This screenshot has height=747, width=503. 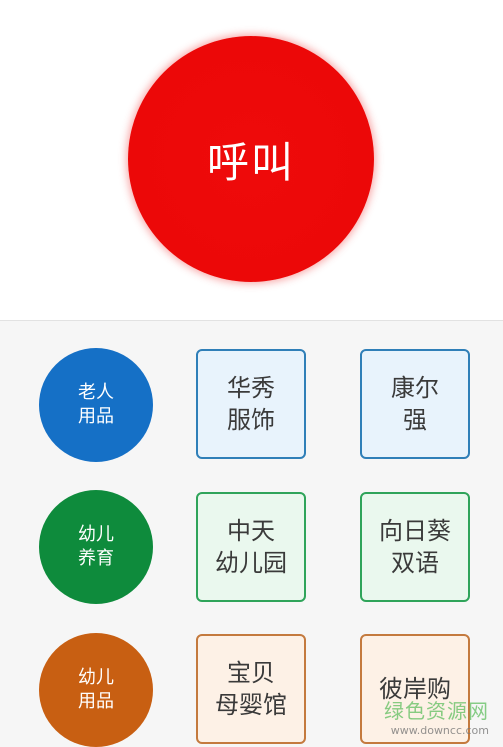 I want to click on shop-card-kangerqiang: 康尔 强, so click(x=415, y=404).